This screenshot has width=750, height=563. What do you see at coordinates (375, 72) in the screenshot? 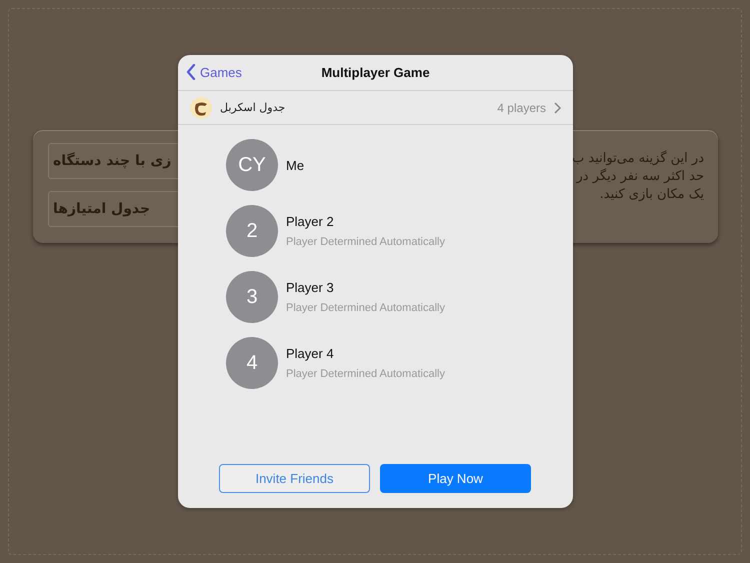
I see `dialog-title: Multiplayer Game` at bounding box center [375, 72].